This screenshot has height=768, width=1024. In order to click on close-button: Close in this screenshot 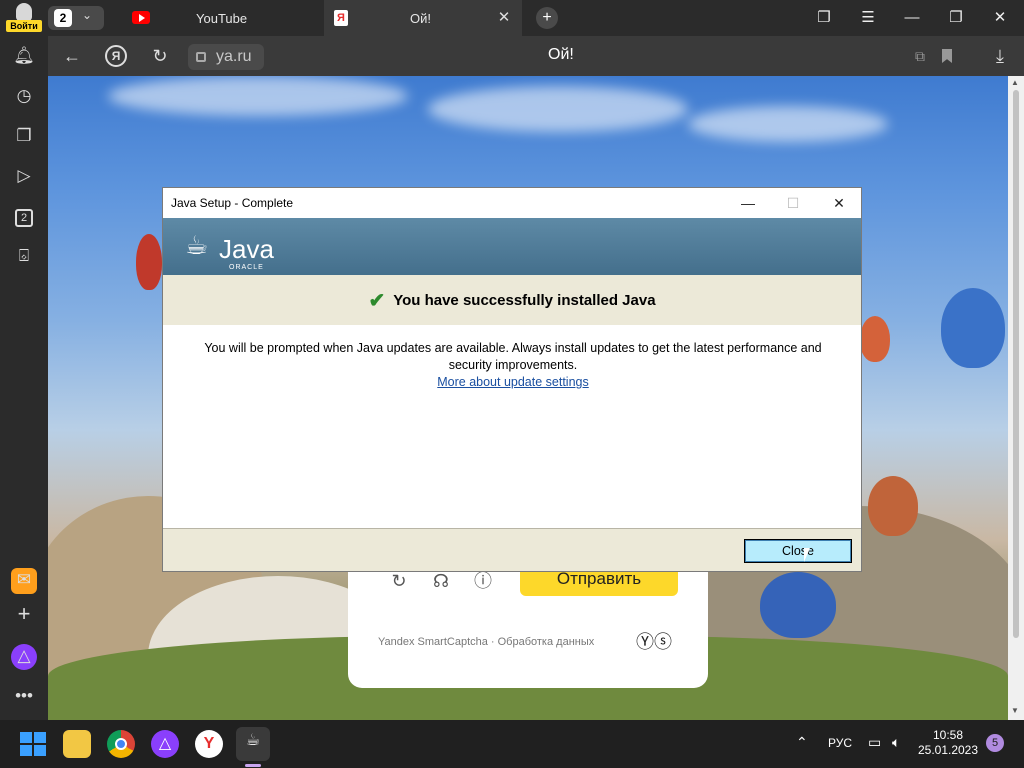, I will do `click(798, 551)`.